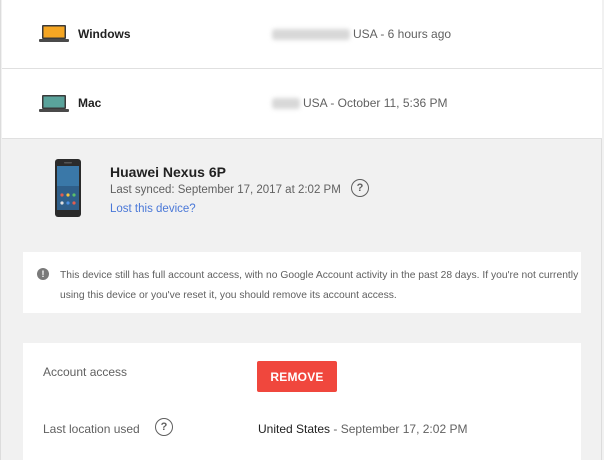 The height and width of the screenshot is (460, 604). What do you see at coordinates (43, 274) in the screenshot?
I see `info-icon: !` at bounding box center [43, 274].